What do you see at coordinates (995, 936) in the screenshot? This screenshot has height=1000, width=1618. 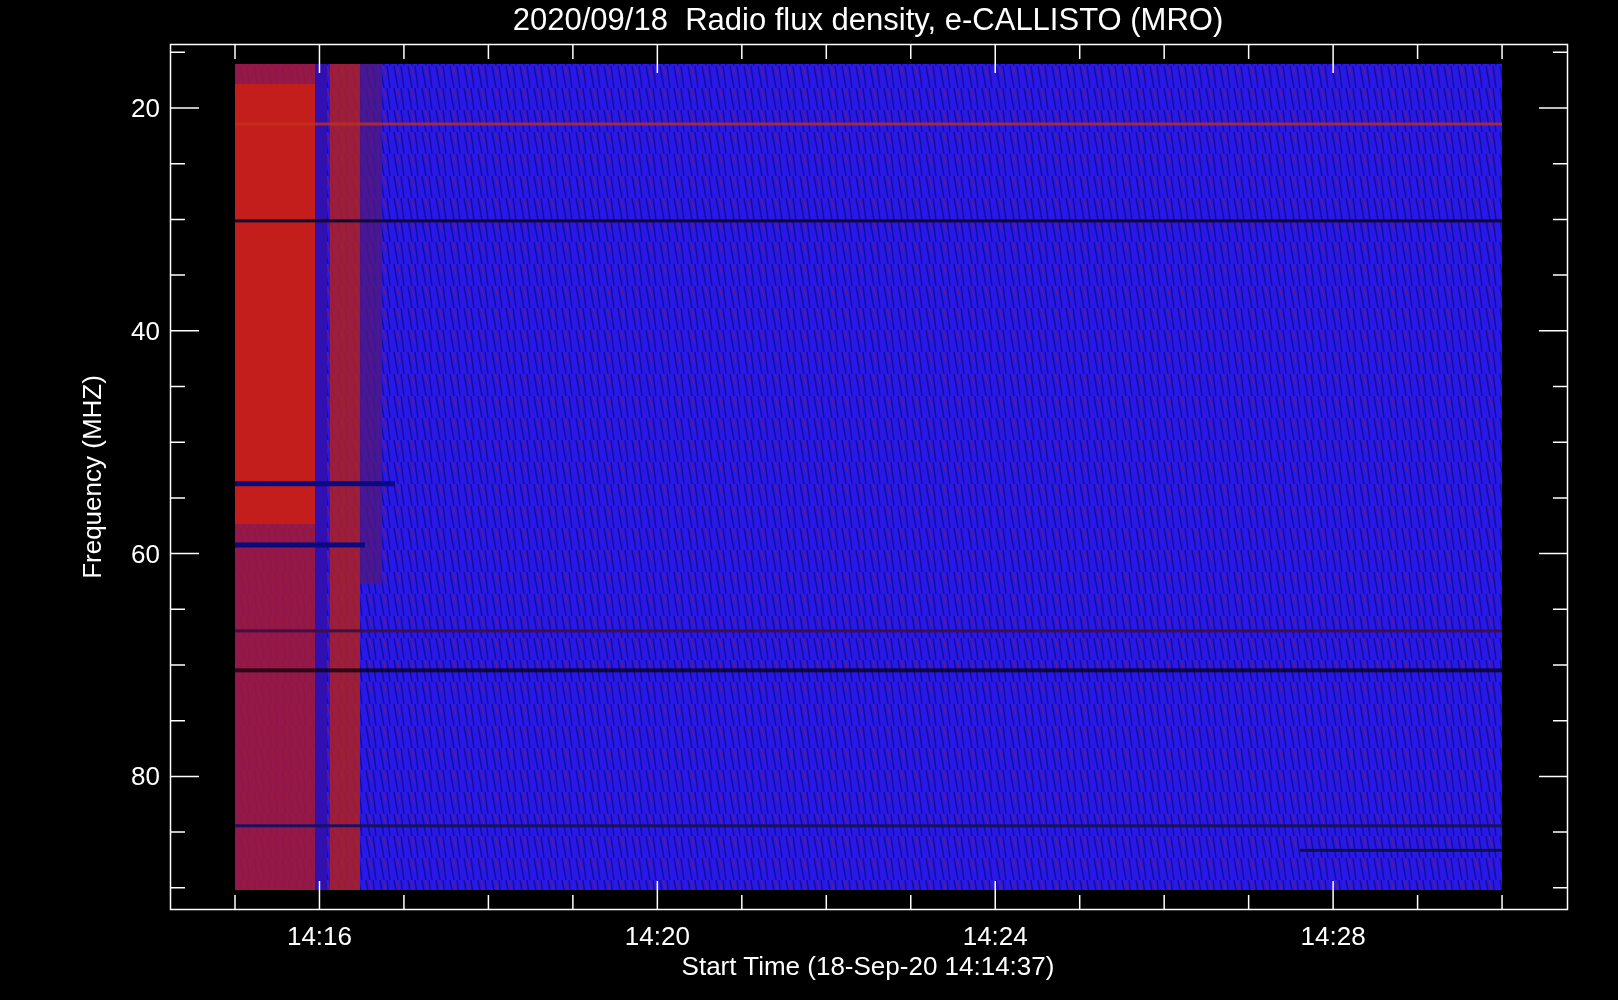 I see `x-tick-label: 14:24` at bounding box center [995, 936].